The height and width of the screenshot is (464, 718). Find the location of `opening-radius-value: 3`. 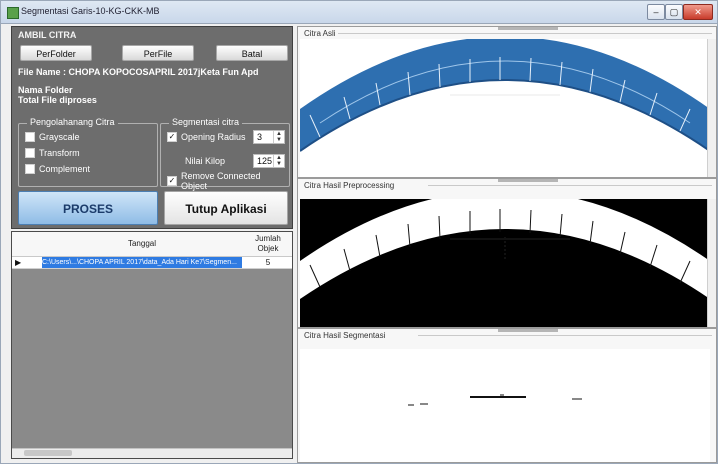

opening-radius-value: 3 is located at coordinates (263, 137).